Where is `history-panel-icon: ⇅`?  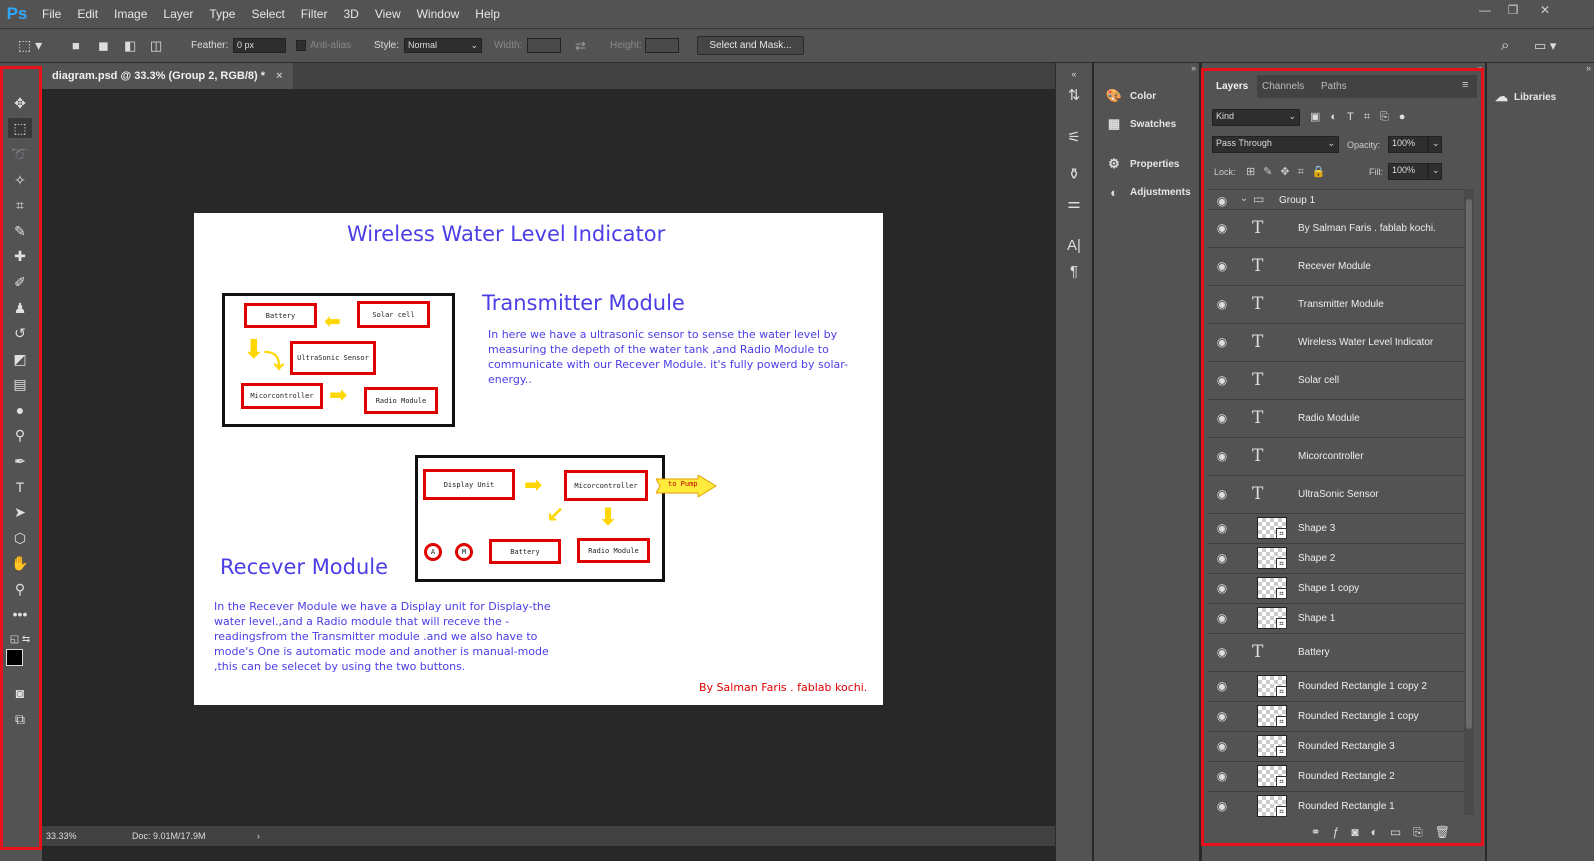 history-panel-icon: ⇅ is located at coordinates (1074, 96).